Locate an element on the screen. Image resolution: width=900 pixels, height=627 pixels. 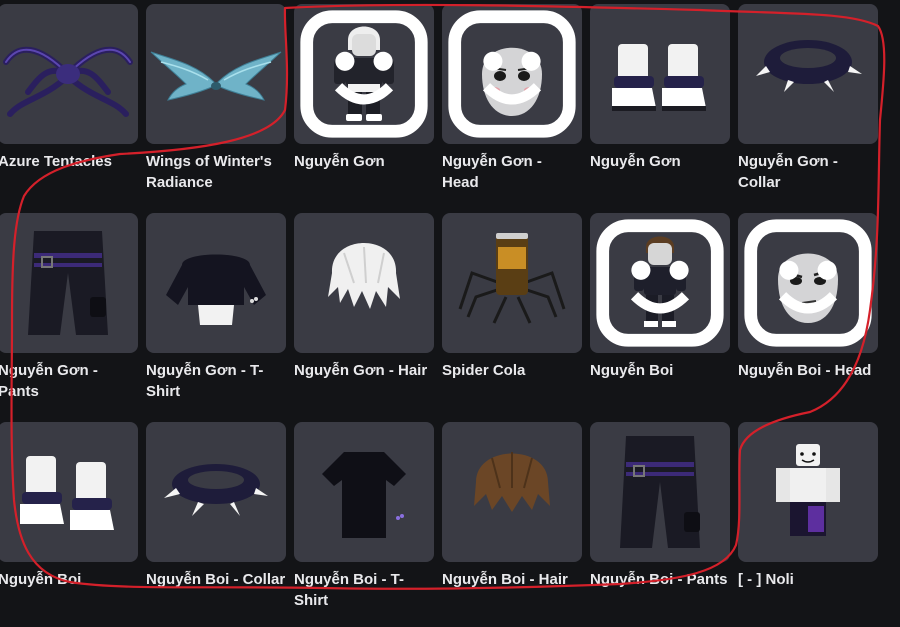
spider-cola-icon is located at coordinates (512, 278).